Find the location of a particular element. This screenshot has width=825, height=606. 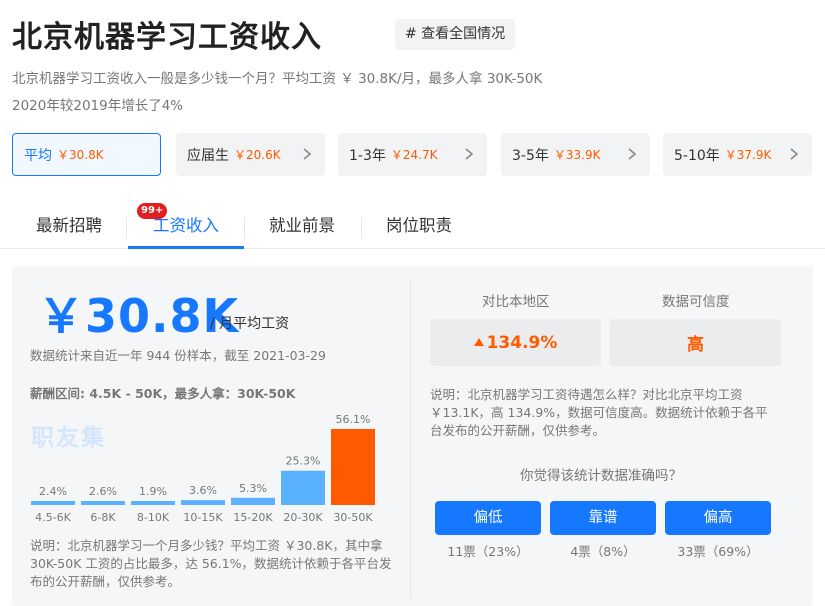

tab-bar: 最新招聘 99+ 工资收入 就业前景 岗位职责 is located at coordinates (412, 226).